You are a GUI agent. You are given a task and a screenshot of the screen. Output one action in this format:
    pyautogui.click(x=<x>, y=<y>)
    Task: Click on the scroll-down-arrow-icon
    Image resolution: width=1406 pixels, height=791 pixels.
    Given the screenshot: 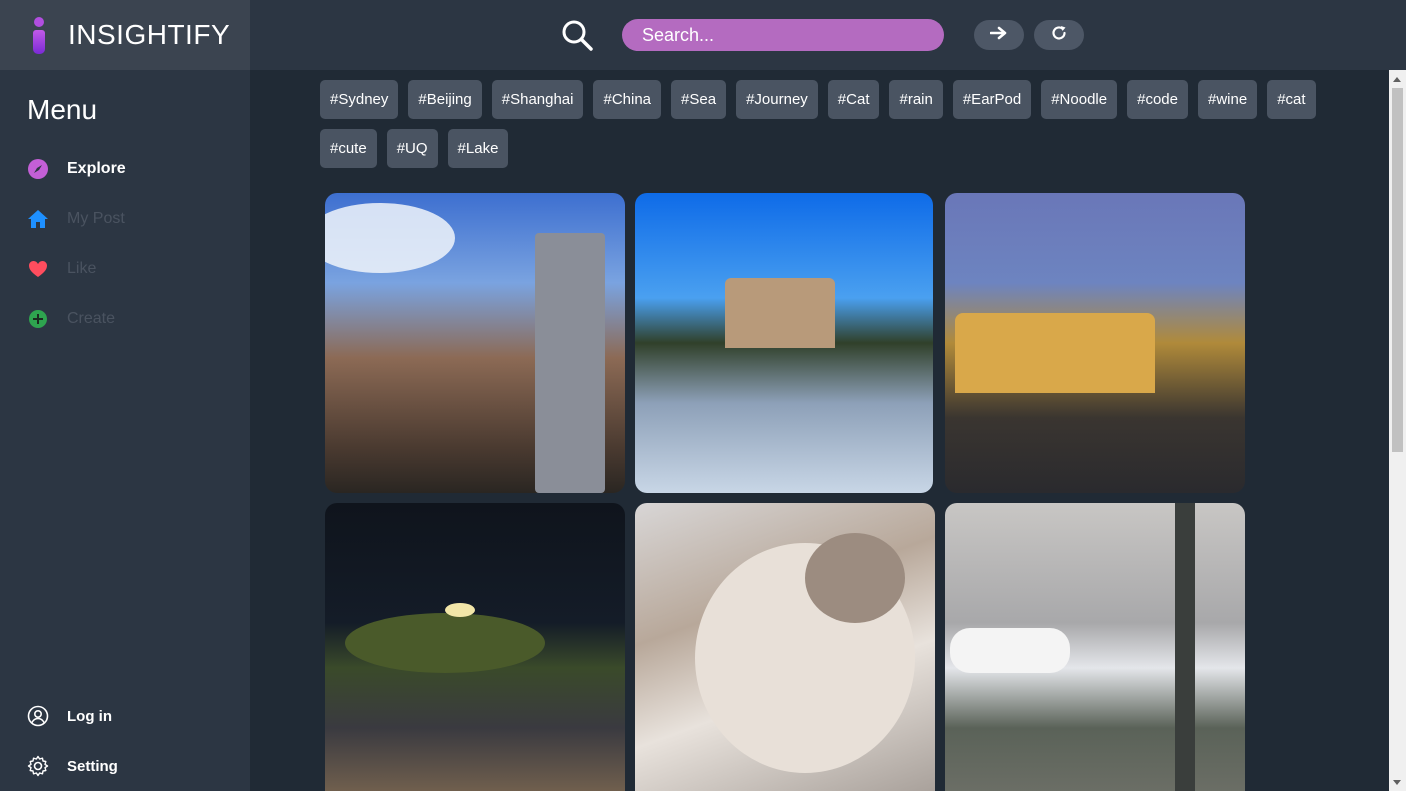 What is the action you would take?
    pyautogui.click(x=1397, y=782)
    